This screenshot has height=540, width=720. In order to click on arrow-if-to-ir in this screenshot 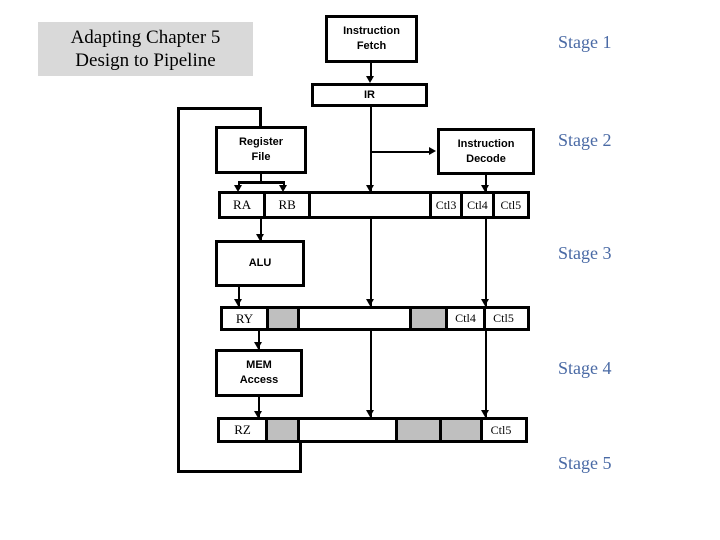, I will do `click(370, 79)`.